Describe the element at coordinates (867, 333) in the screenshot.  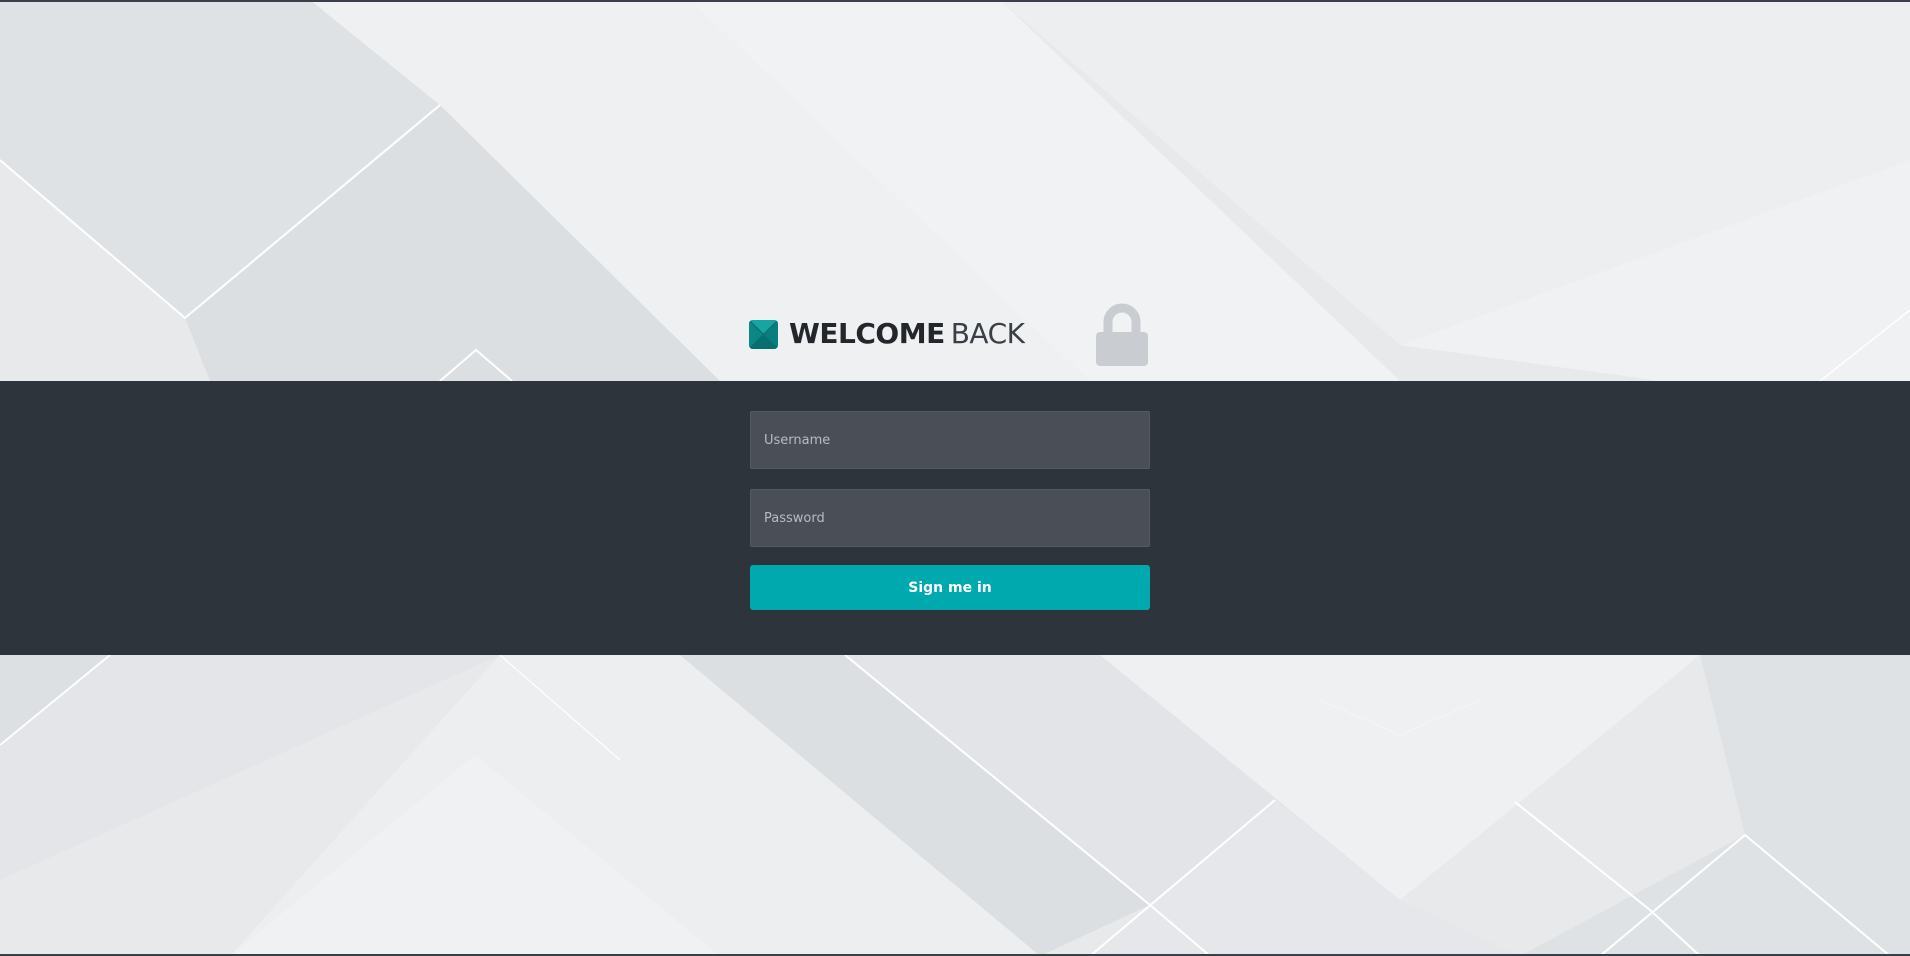
I see `title-bold: WELCOME` at that location.